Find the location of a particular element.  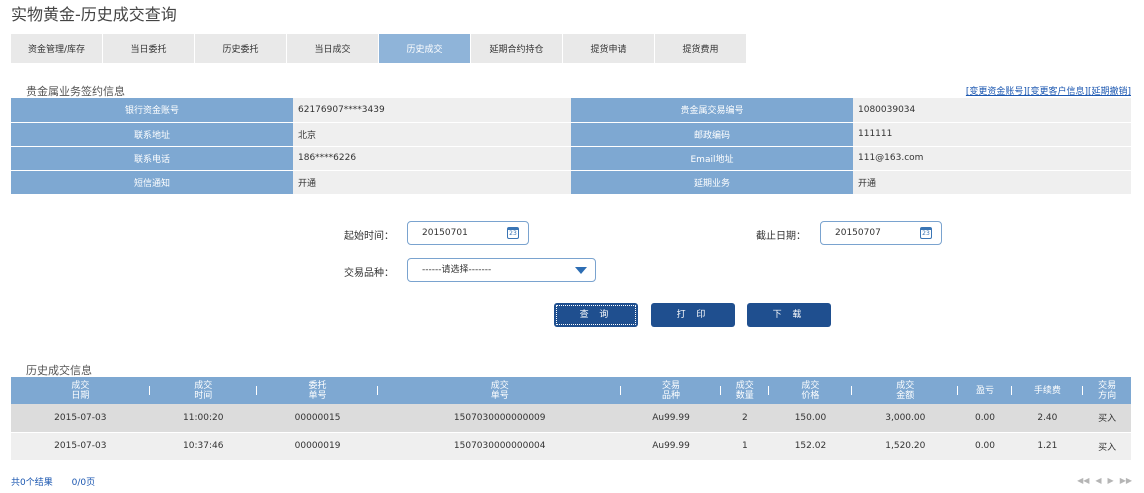

start-date-label: 起始时间： is located at coordinates (369, 236).